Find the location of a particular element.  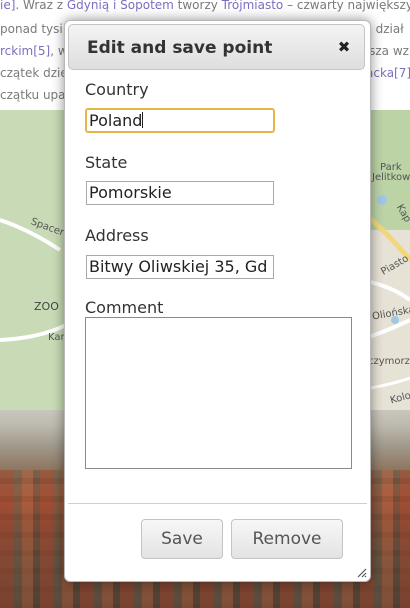

dialog-header: Edit and save point ✖ is located at coordinates (216, 47).